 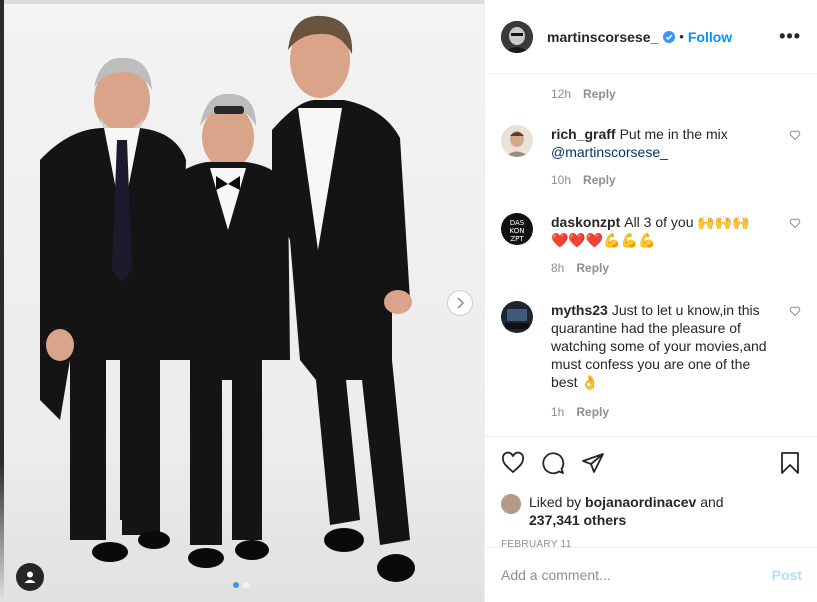 What do you see at coordinates (790, 463) in the screenshot?
I see `bookmark-icon` at bounding box center [790, 463].